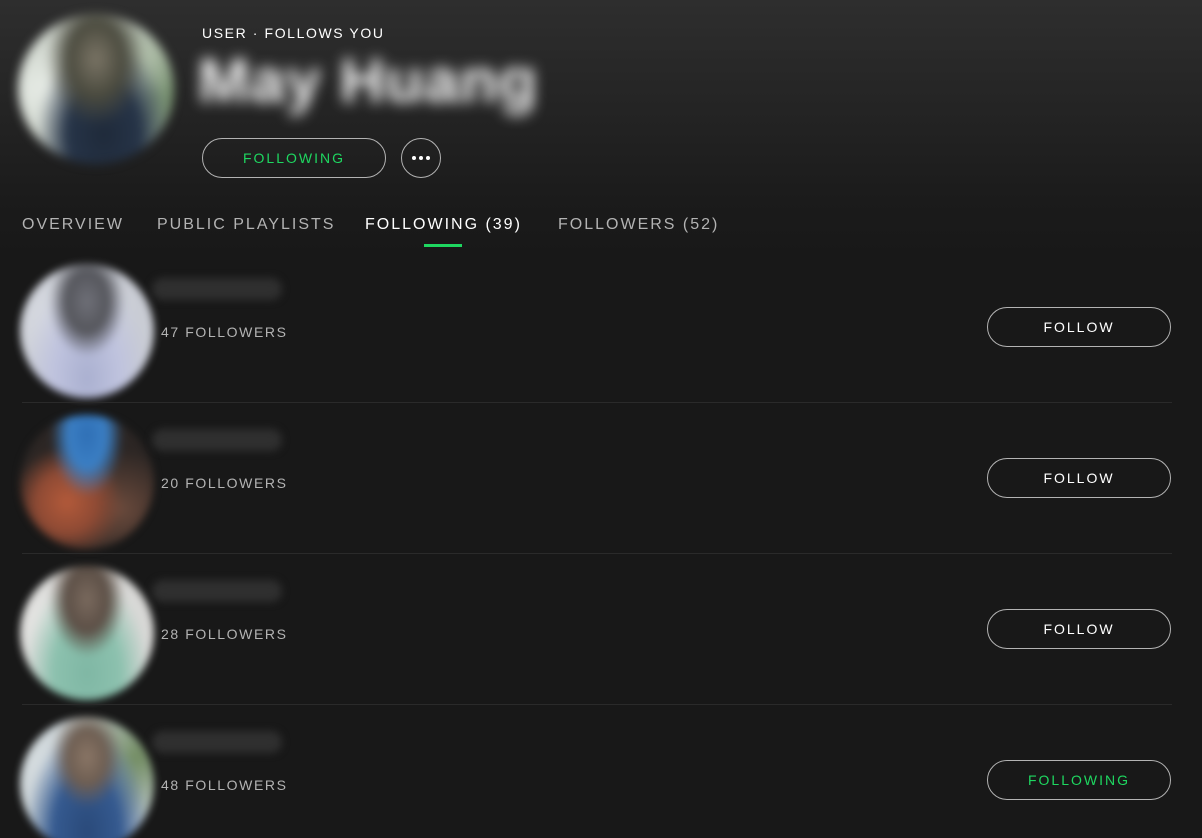 The height and width of the screenshot is (838, 1202). I want to click on active-tab-indicator, so click(443, 245).